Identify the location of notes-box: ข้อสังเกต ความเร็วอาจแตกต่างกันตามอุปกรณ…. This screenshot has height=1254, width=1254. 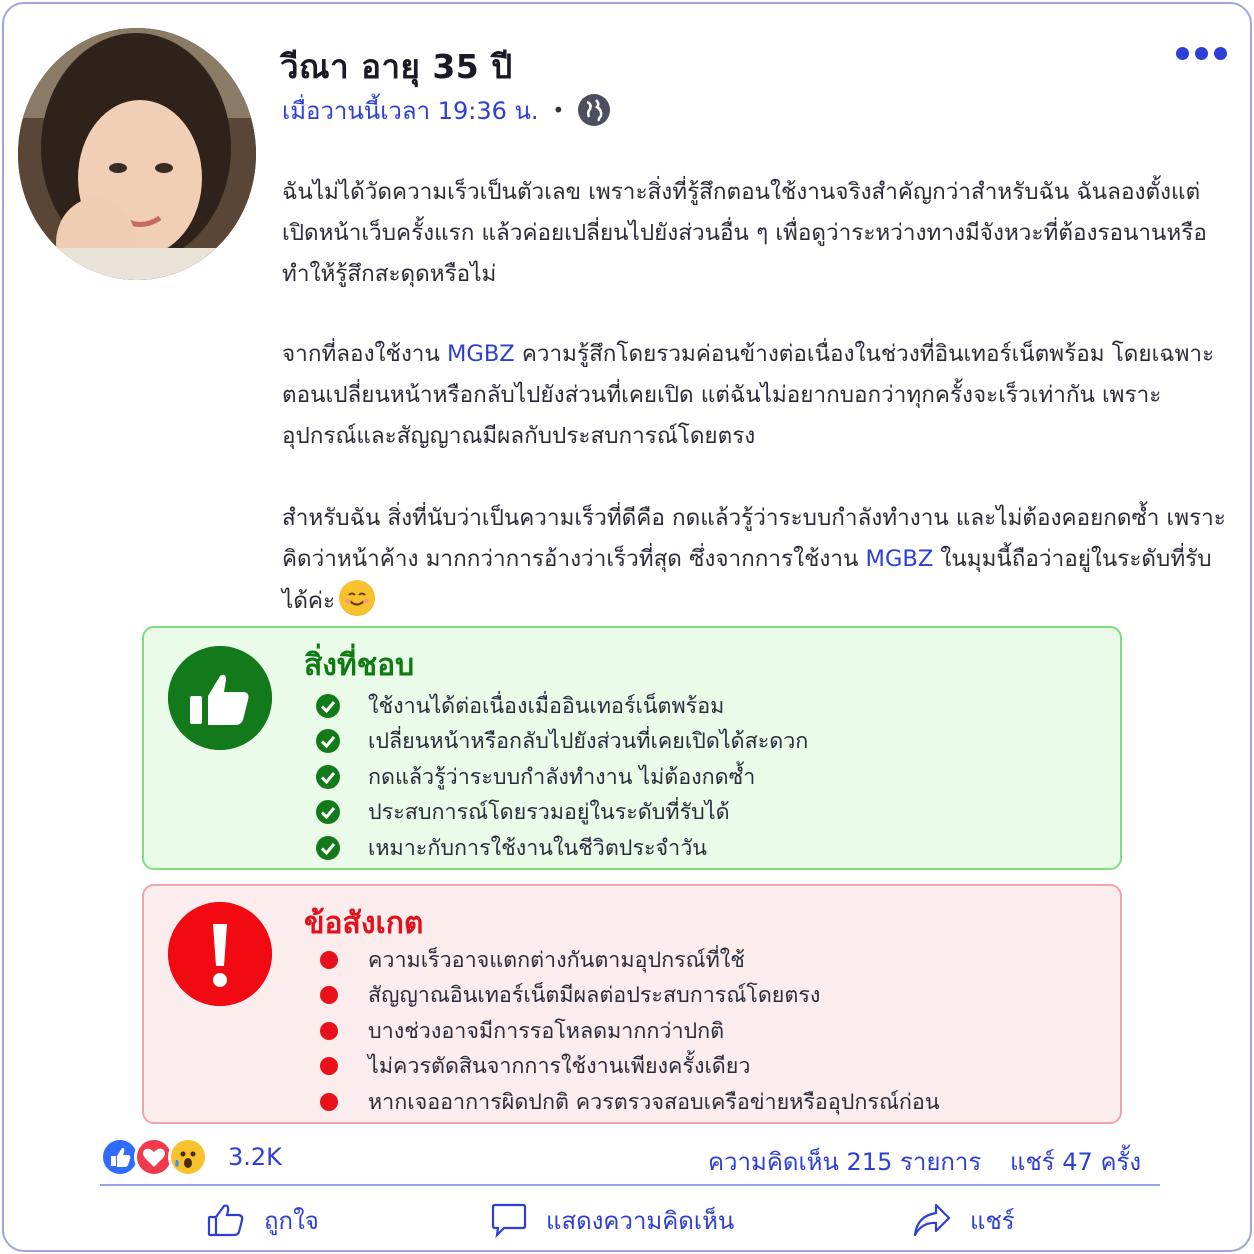
(632, 1004).